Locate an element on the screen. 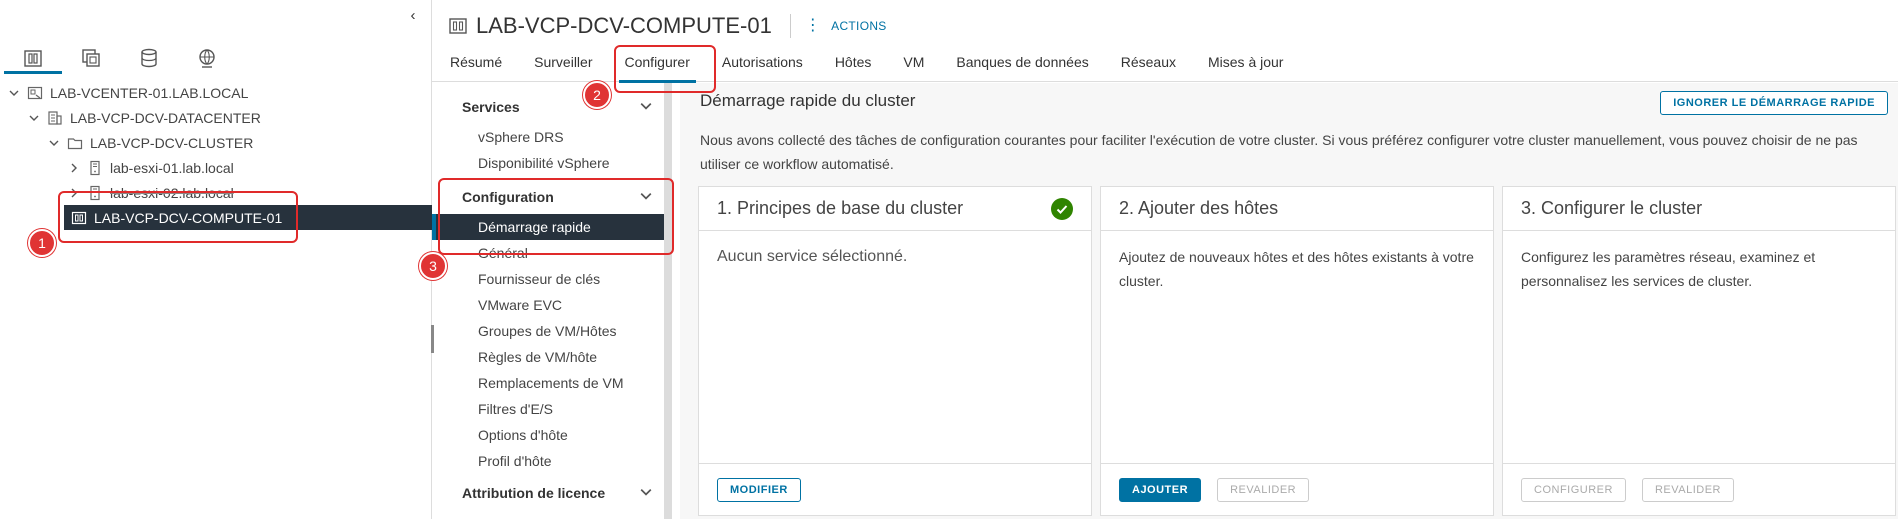 The width and height of the screenshot is (1898, 519). tree-item-label: LAB-VCENTER-01.LAB.LOCAL is located at coordinates (149, 92).